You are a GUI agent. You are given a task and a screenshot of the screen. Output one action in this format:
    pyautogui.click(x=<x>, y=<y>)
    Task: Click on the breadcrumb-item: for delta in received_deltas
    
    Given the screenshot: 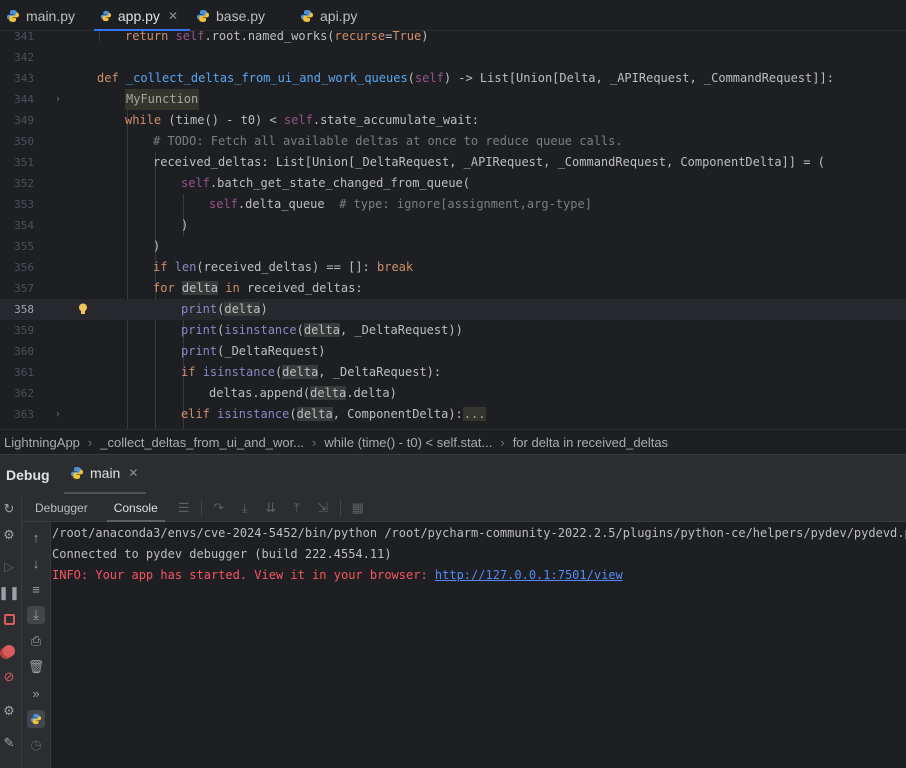 What is the action you would take?
    pyautogui.click(x=590, y=442)
    